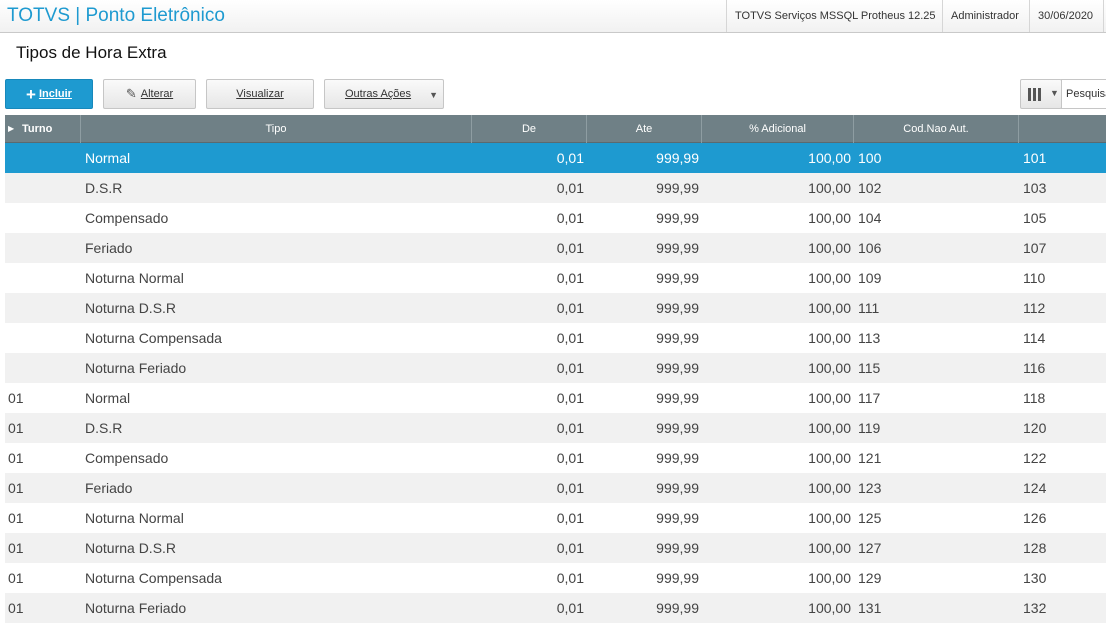 This screenshot has width=1106, height=628. I want to click on table-row: Normal 0,01 999,99 100,00 100 101, so click(555, 158).